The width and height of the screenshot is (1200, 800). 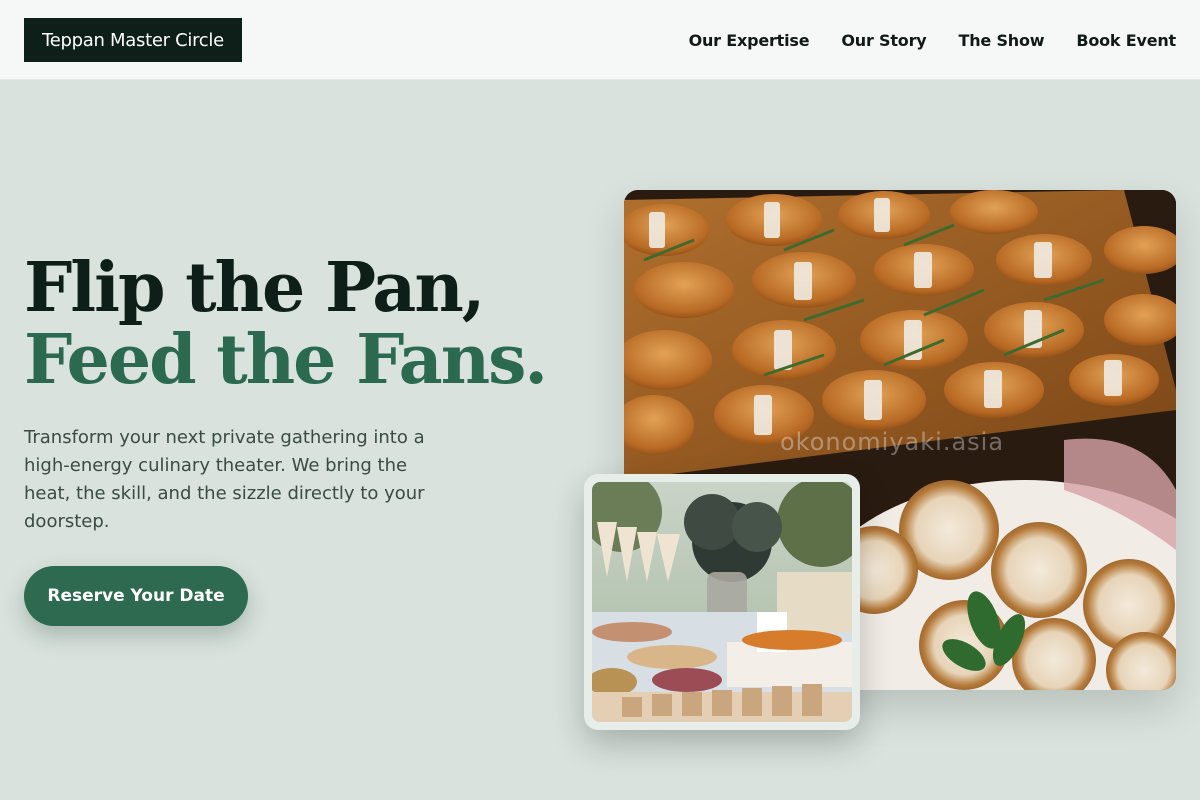 I want to click on hero-inset-image-frame, so click(x=722, y=602).